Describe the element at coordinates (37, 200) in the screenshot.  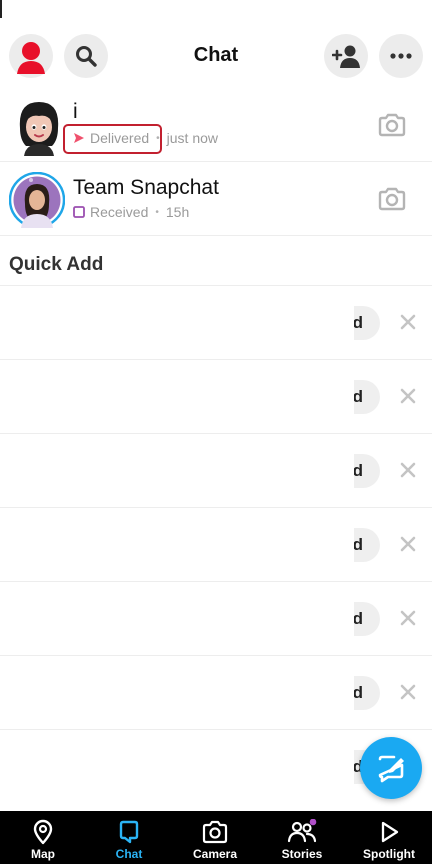
I see `team-snapchat-avatar` at that location.